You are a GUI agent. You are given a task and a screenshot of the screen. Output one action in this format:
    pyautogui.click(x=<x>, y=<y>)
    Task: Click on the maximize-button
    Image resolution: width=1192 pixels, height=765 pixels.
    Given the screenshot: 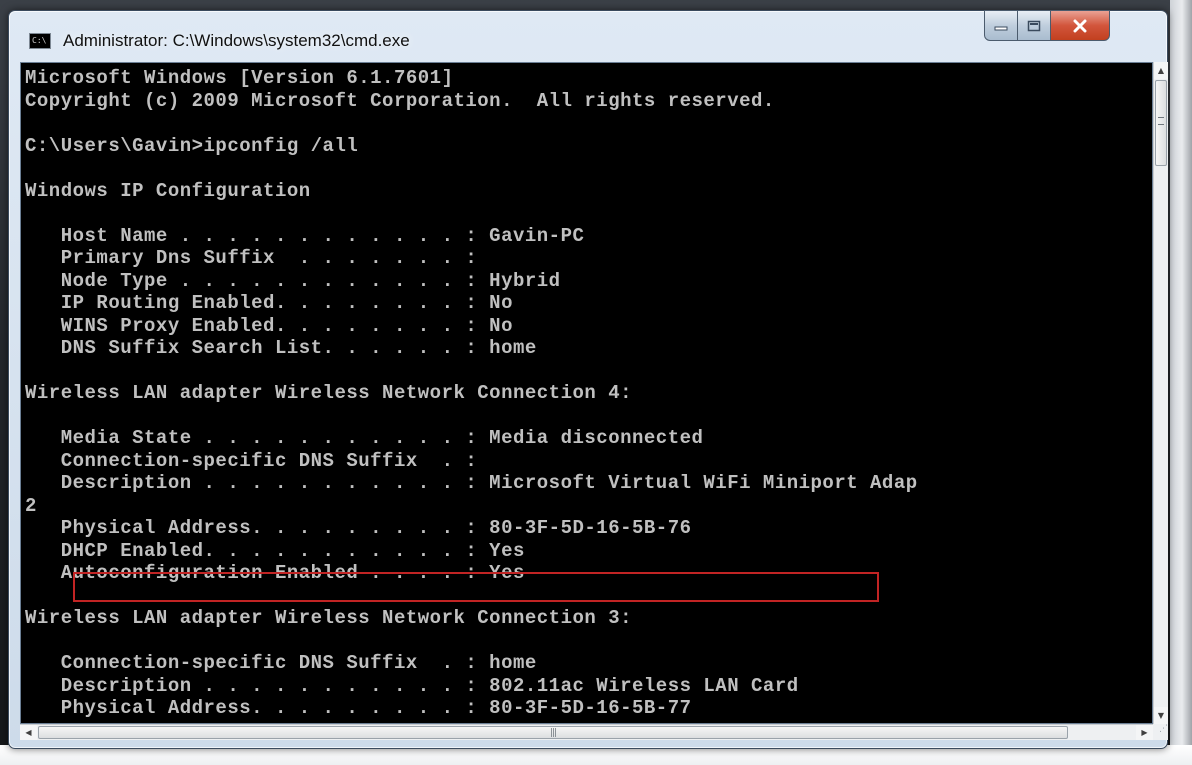 What is the action you would take?
    pyautogui.click(x=1034, y=25)
    